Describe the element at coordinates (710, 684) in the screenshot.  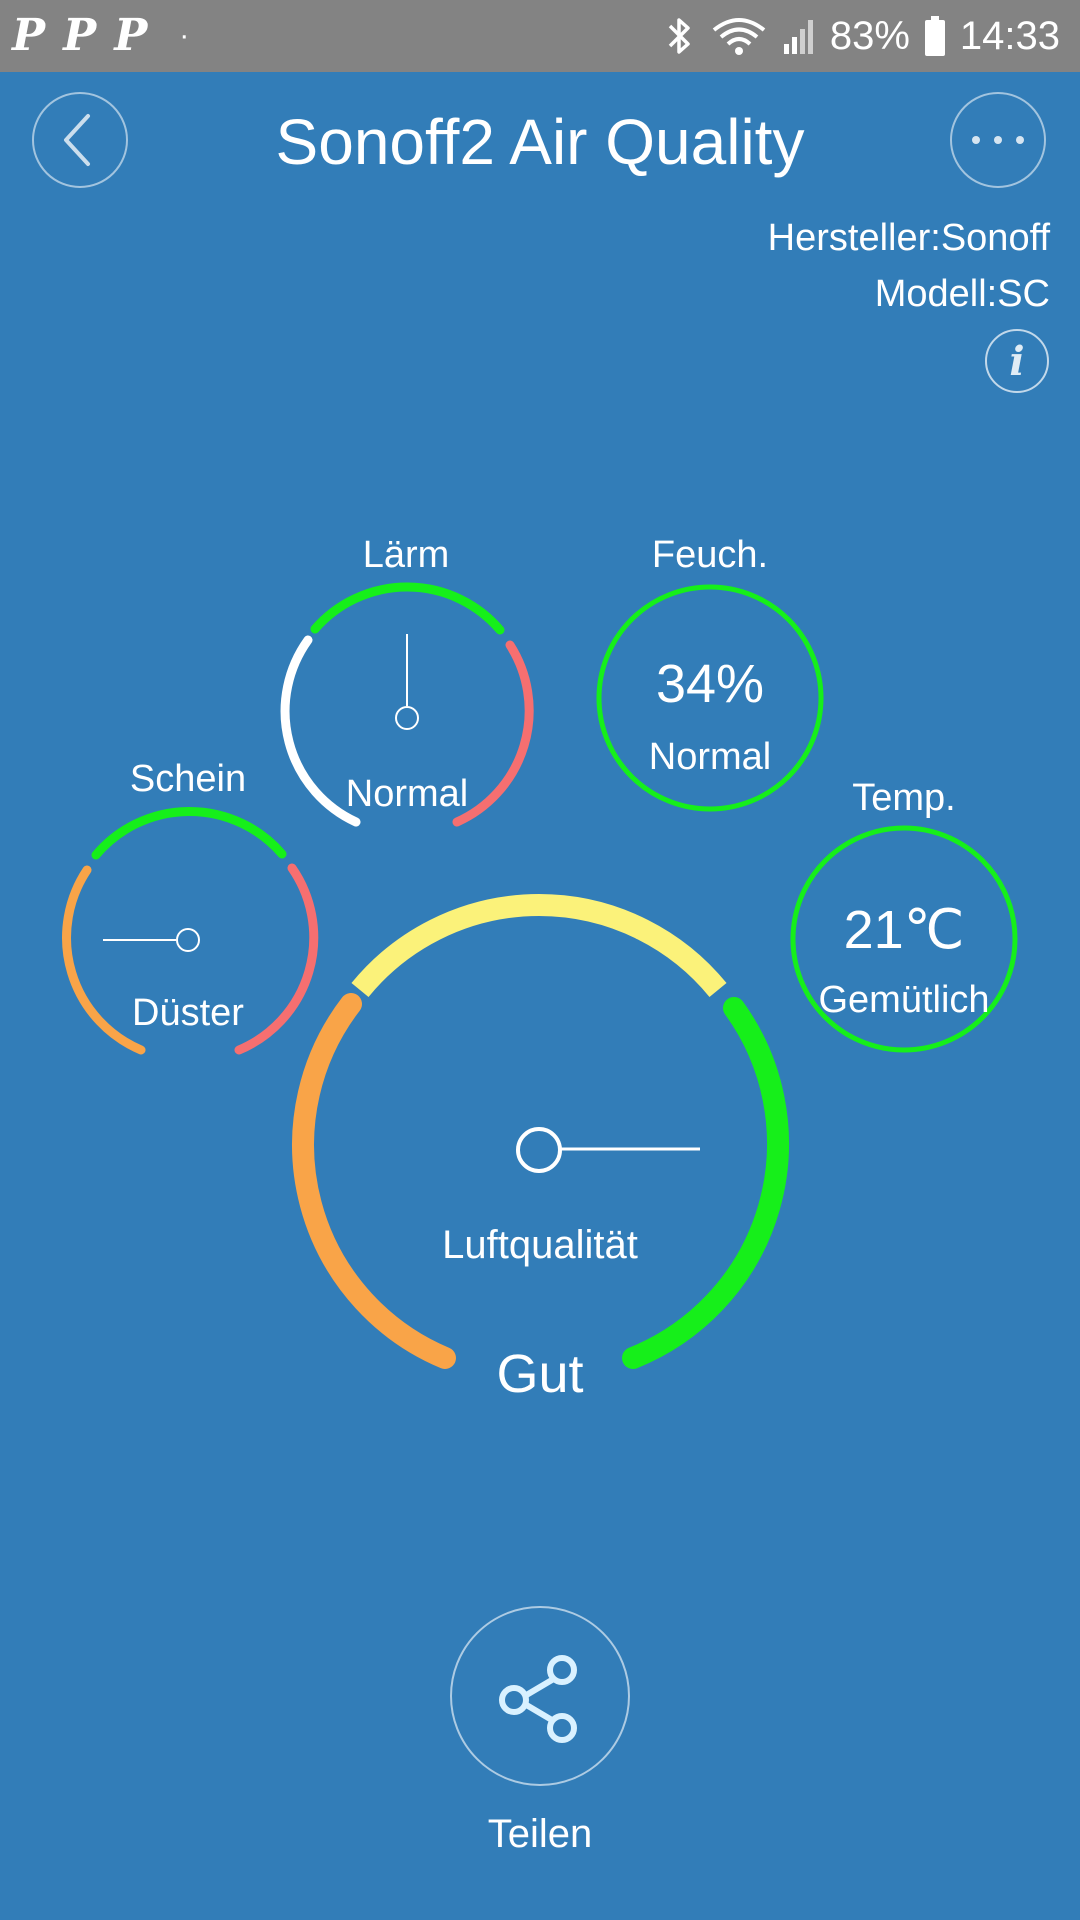
I see `humidity-value: 34%` at that location.